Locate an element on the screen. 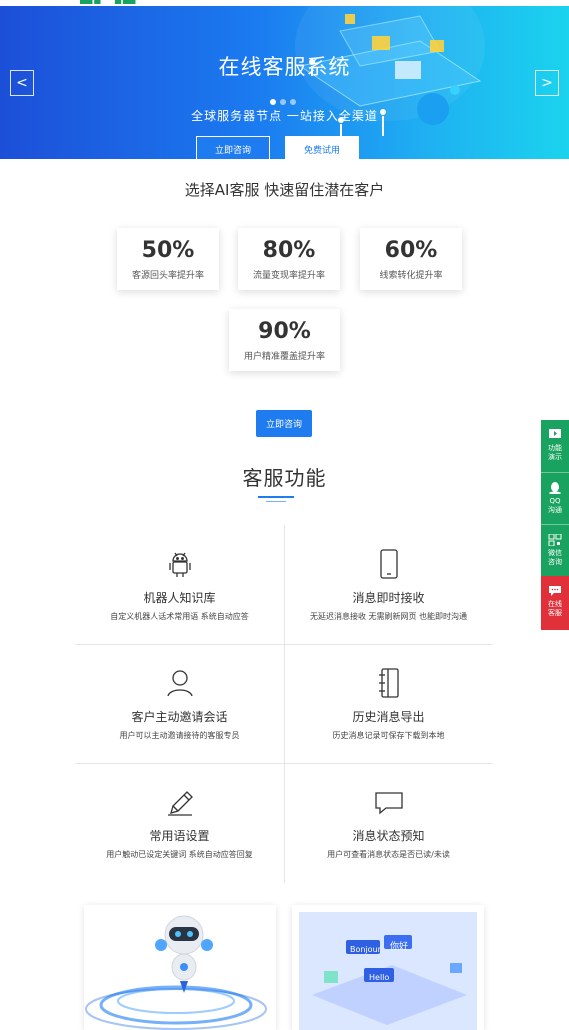 The height and width of the screenshot is (1030, 569). sidebar-label: 咨询 is located at coordinates (555, 562).